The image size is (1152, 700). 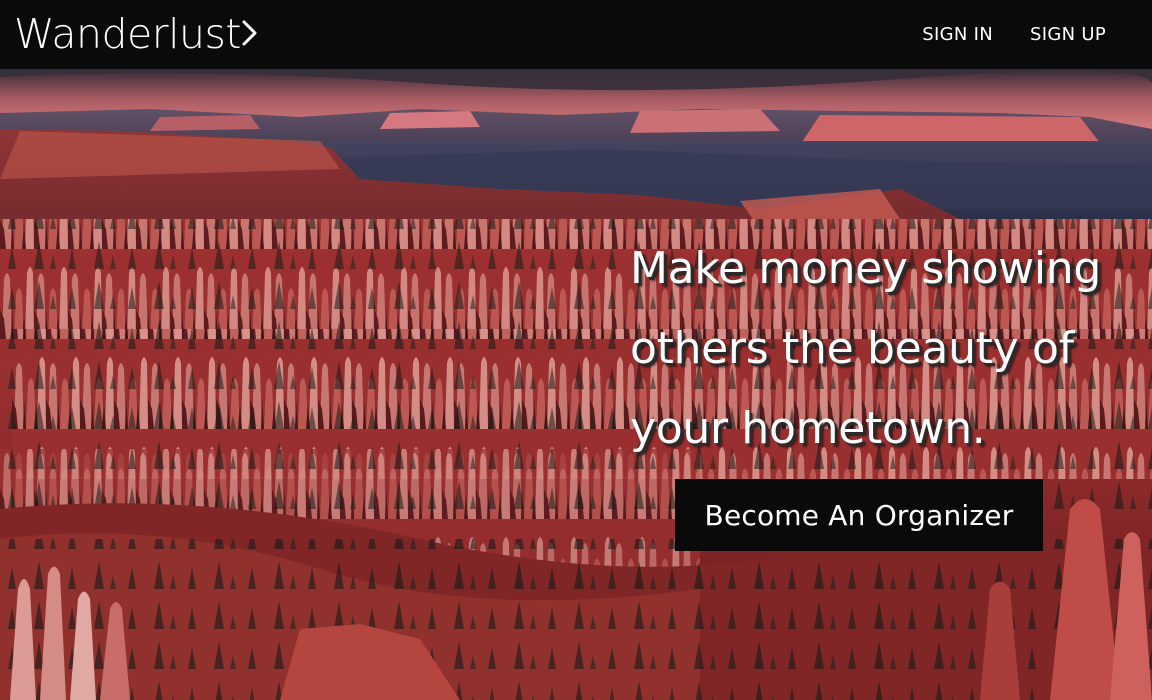 I want to click on brand-name: Wanderlust, so click(x=127, y=34).